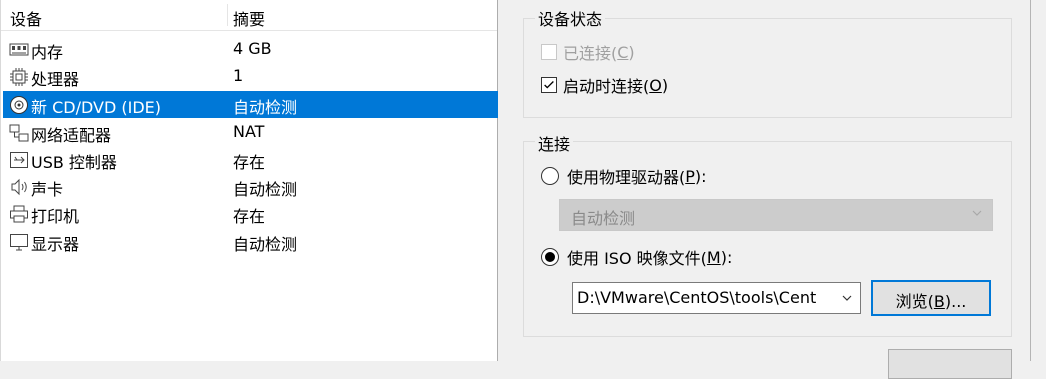 The width and height of the screenshot is (1046, 379). I want to click on device-name: 网络适配器, so click(71, 135).